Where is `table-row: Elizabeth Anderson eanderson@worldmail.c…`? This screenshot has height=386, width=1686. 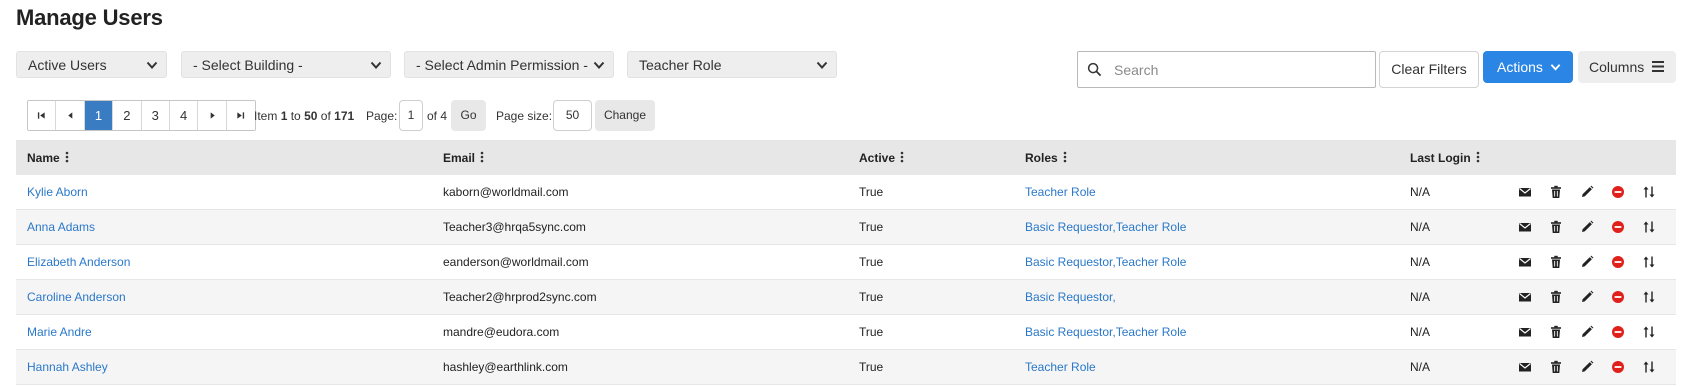
table-row: Elizabeth Anderson eanderson@worldmail.c… is located at coordinates (846, 262).